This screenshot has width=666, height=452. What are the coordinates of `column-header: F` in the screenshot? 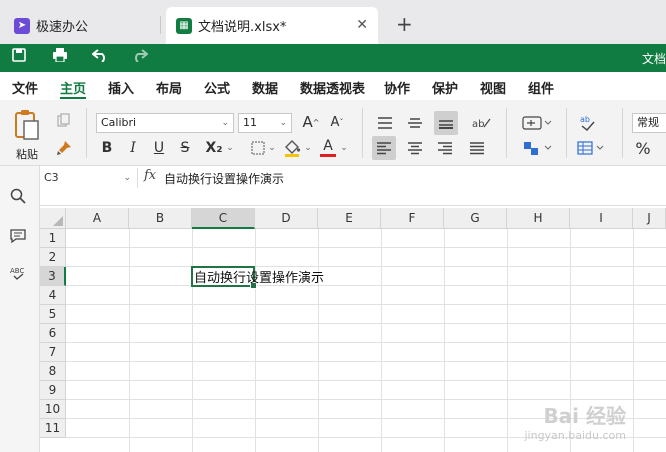 It's located at (412, 218).